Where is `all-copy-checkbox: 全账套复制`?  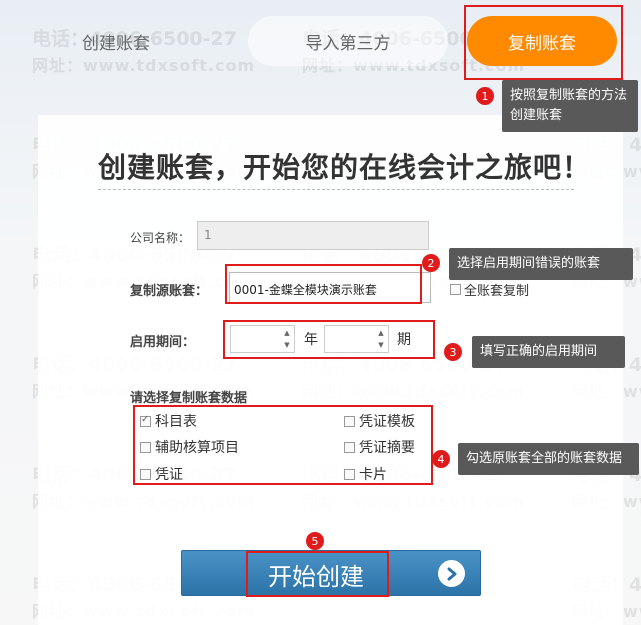 all-copy-checkbox: 全账套复制 is located at coordinates (489, 289).